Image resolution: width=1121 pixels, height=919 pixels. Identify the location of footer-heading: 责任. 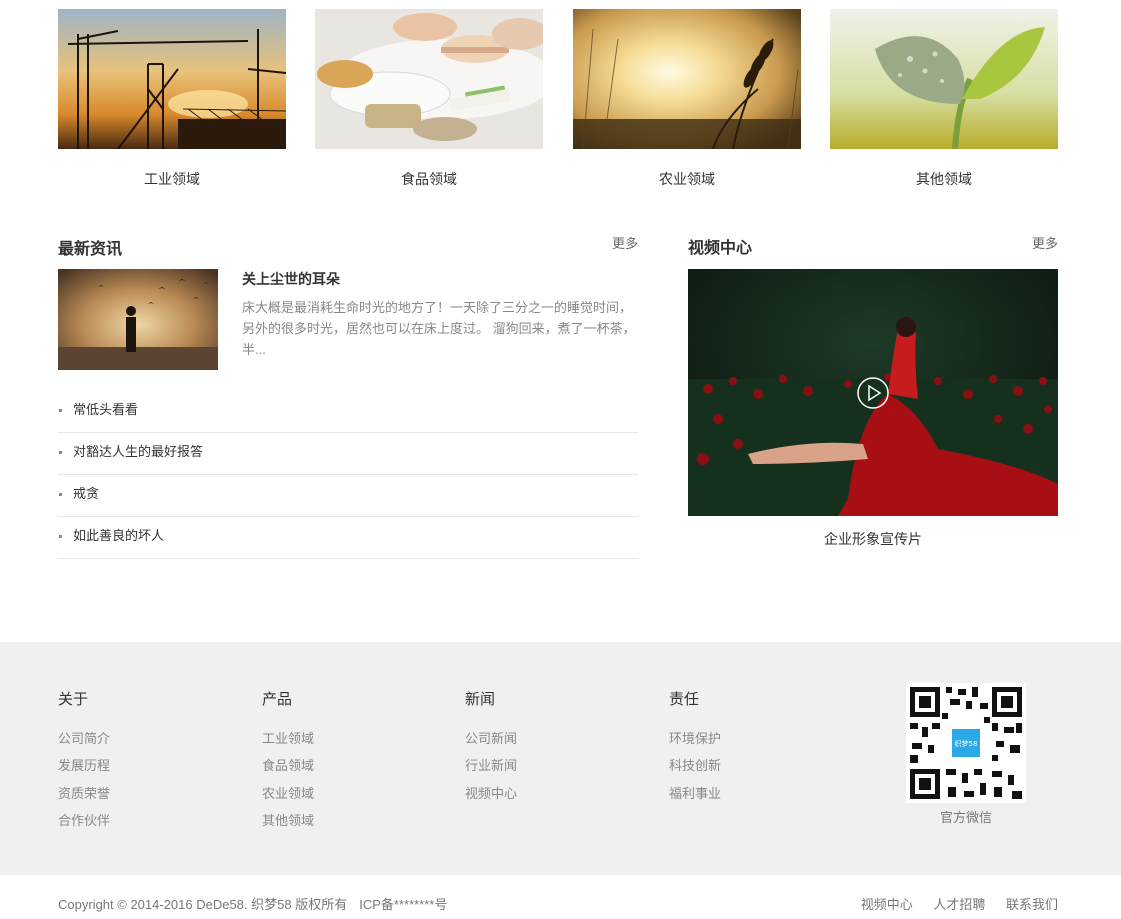
(684, 699).